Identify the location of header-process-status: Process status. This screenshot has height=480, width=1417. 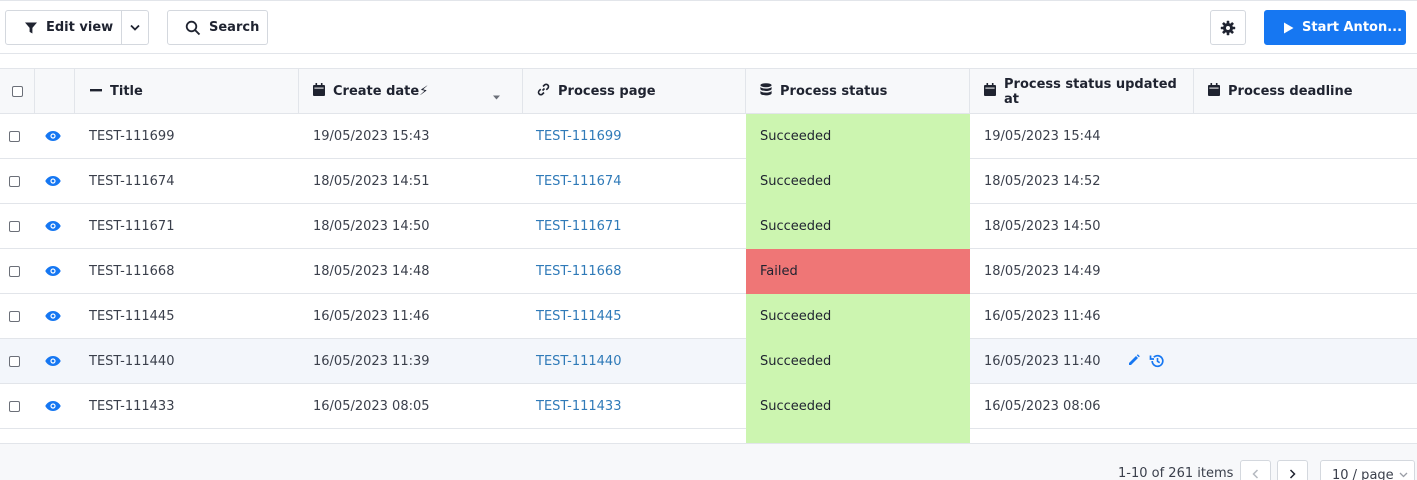
(858, 91).